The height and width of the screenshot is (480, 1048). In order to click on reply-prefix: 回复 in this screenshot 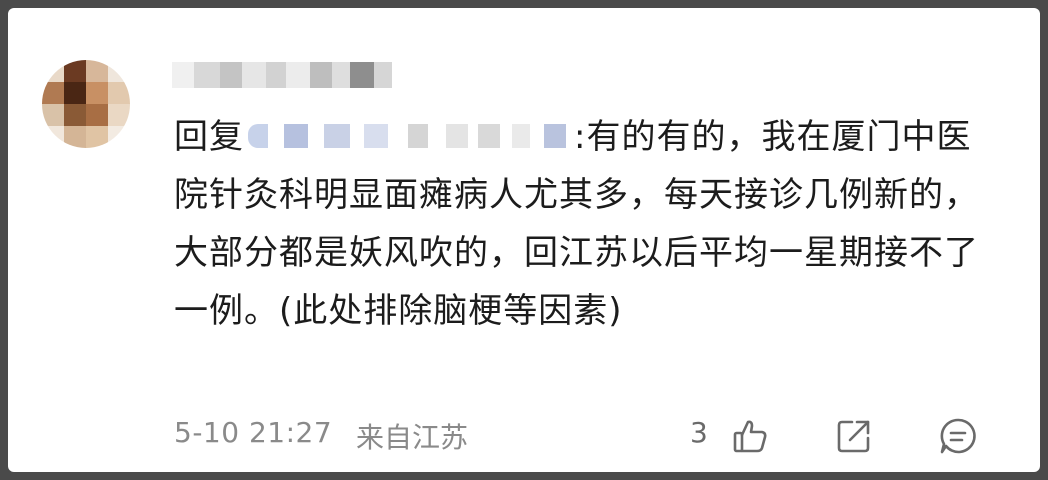, I will do `click(209, 137)`.